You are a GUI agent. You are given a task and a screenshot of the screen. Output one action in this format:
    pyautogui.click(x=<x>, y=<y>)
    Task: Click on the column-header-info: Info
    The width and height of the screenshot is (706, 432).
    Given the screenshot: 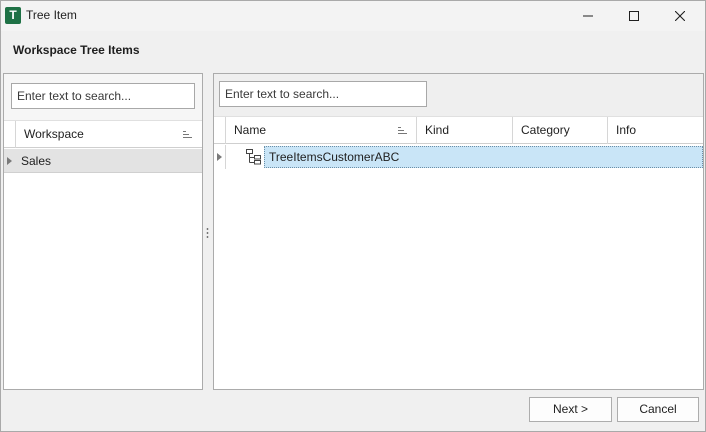 What is the action you would take?
    pyautogui.click(x=655, y=130)
    